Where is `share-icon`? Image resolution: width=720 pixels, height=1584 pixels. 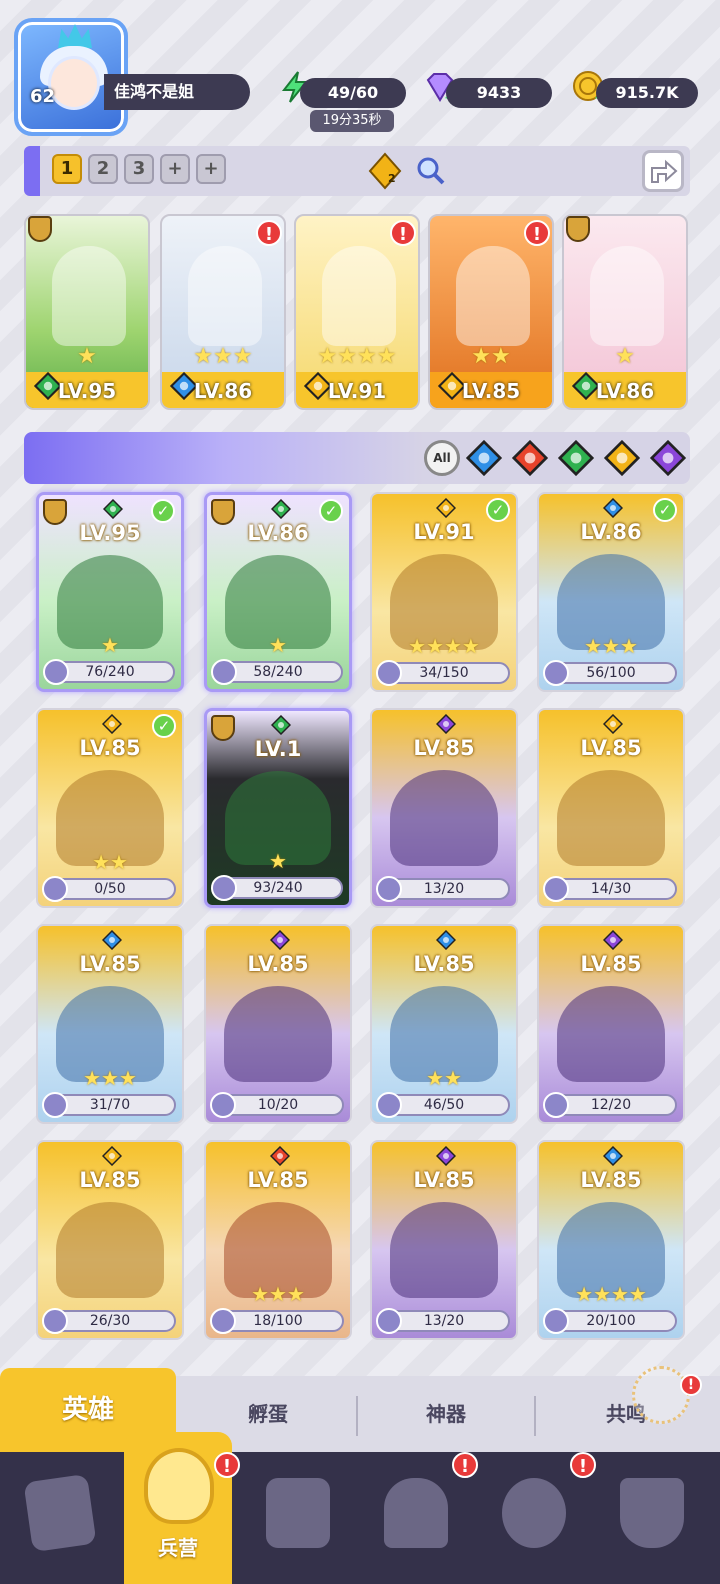
share-icon is located at coordinates (664, 171).